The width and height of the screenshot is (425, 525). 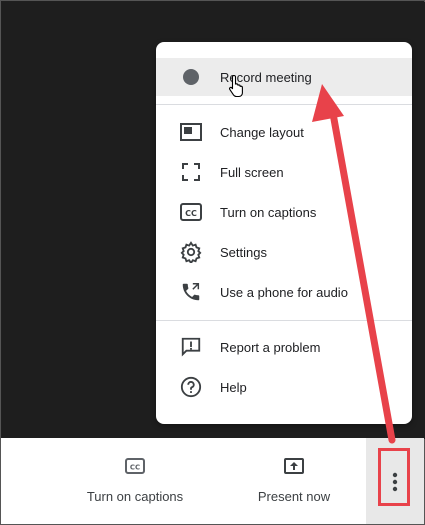 I want to click on present-button-label: Present now, so click(x=294, y=496).